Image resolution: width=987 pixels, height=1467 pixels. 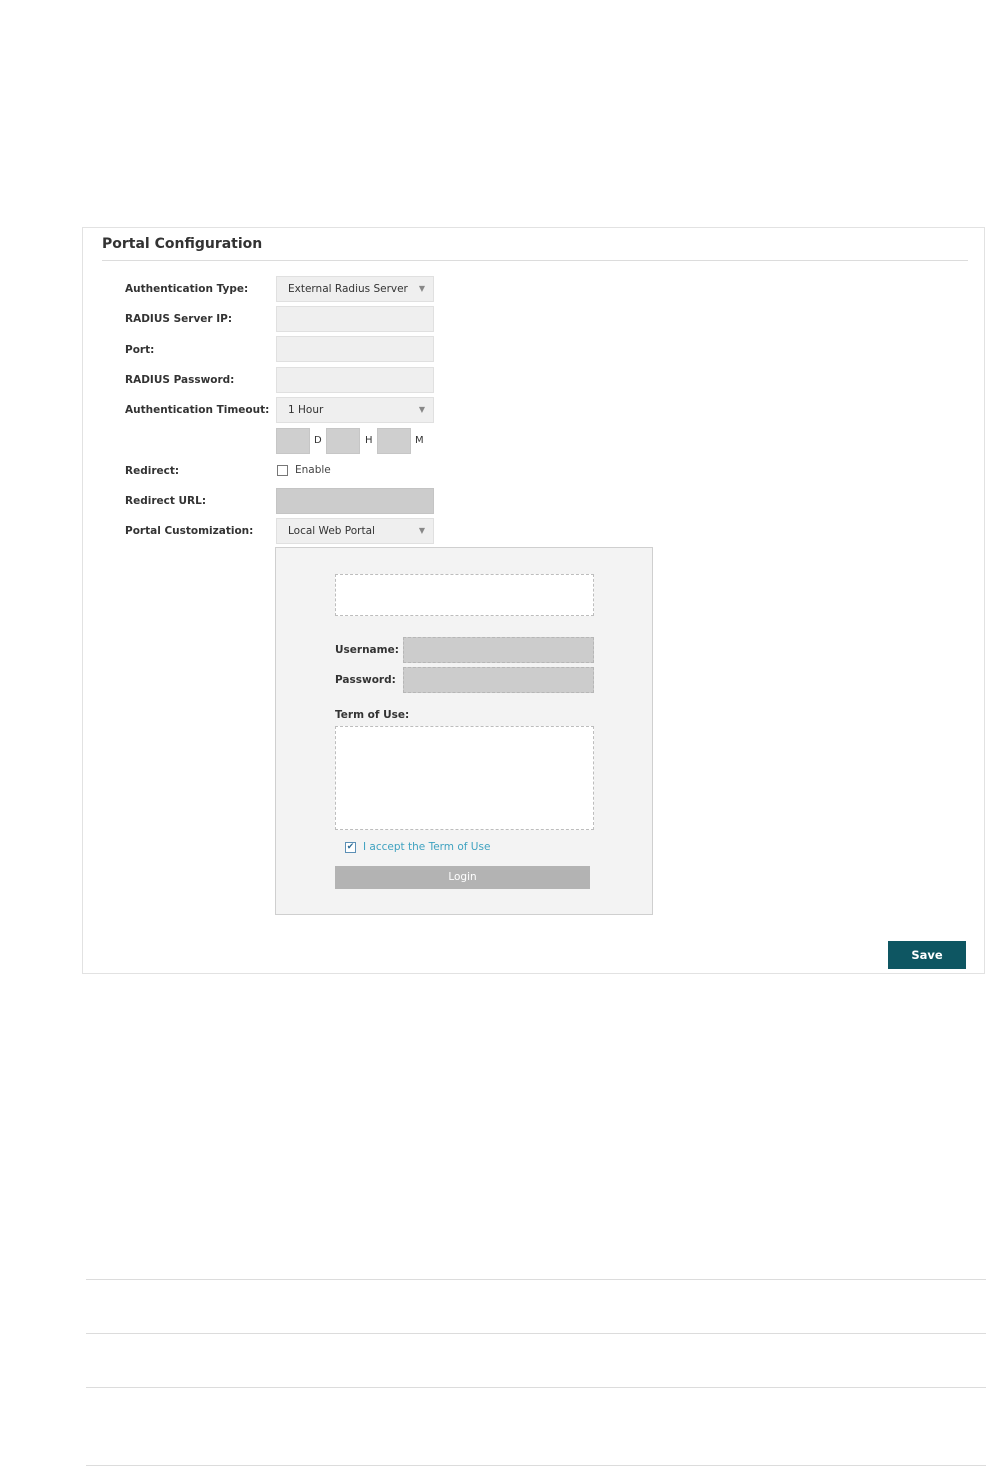 What do you see at coordinates (927, 955) in the screenshot?
I see `save-button: Save` at bounding box center [927, 955].